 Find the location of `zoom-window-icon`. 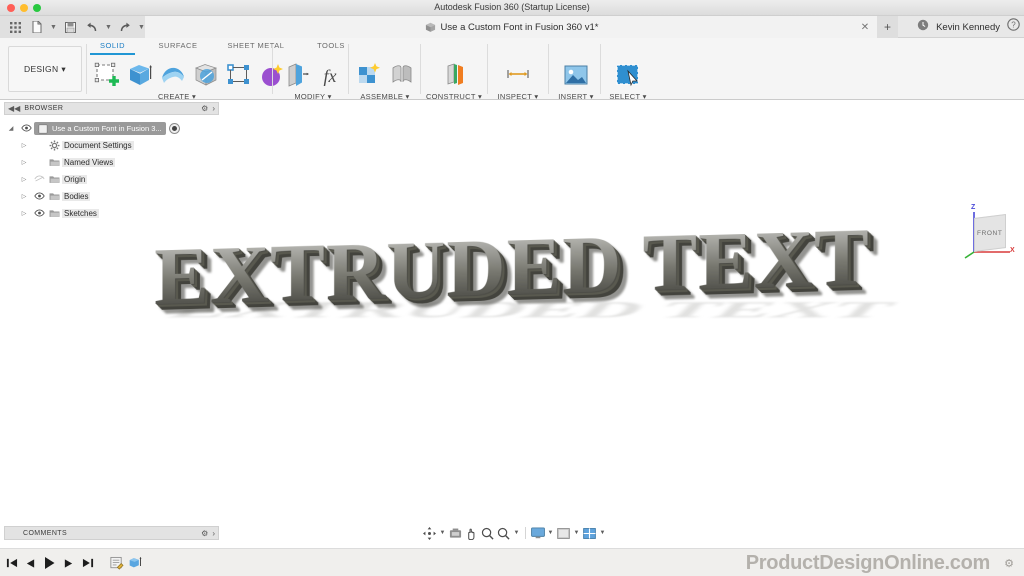

zoom-window-icon is located at coordinates (503, 533).